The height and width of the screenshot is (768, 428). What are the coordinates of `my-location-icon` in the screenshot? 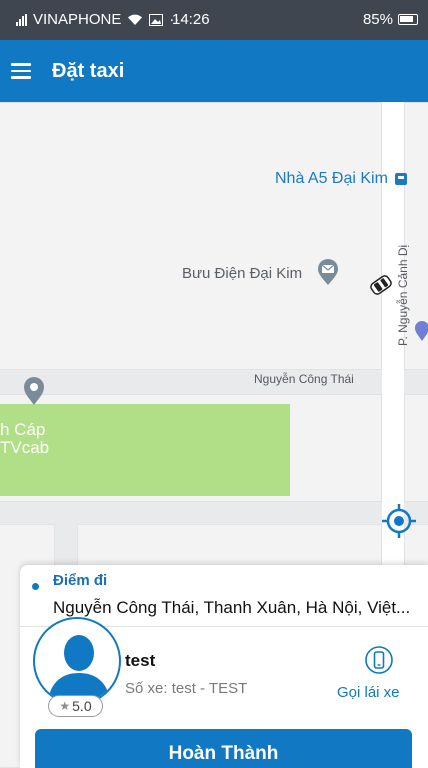 It's located at (399, 521).